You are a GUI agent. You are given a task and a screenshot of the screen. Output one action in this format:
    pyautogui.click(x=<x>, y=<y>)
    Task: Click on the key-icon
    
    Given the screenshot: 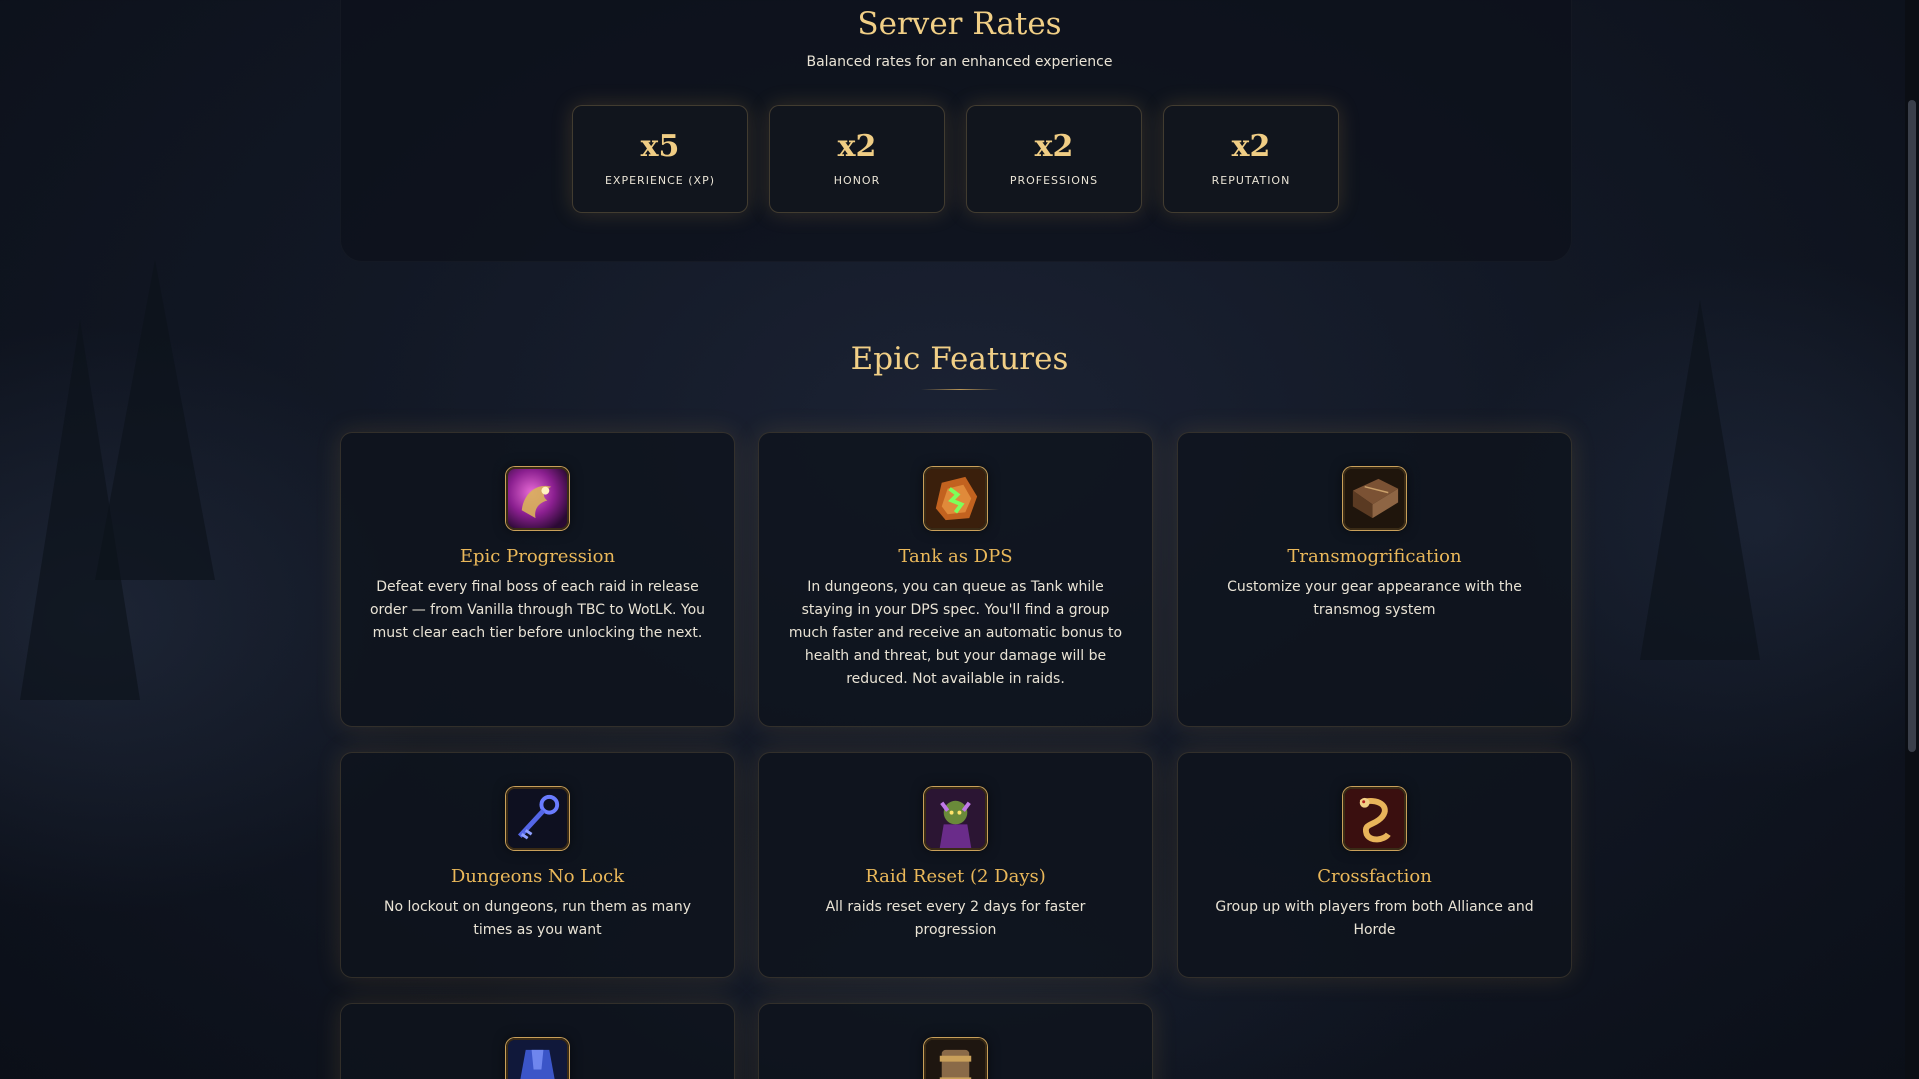 What is the action you would take?
    pyautogui.click(x=537, y=818)
    